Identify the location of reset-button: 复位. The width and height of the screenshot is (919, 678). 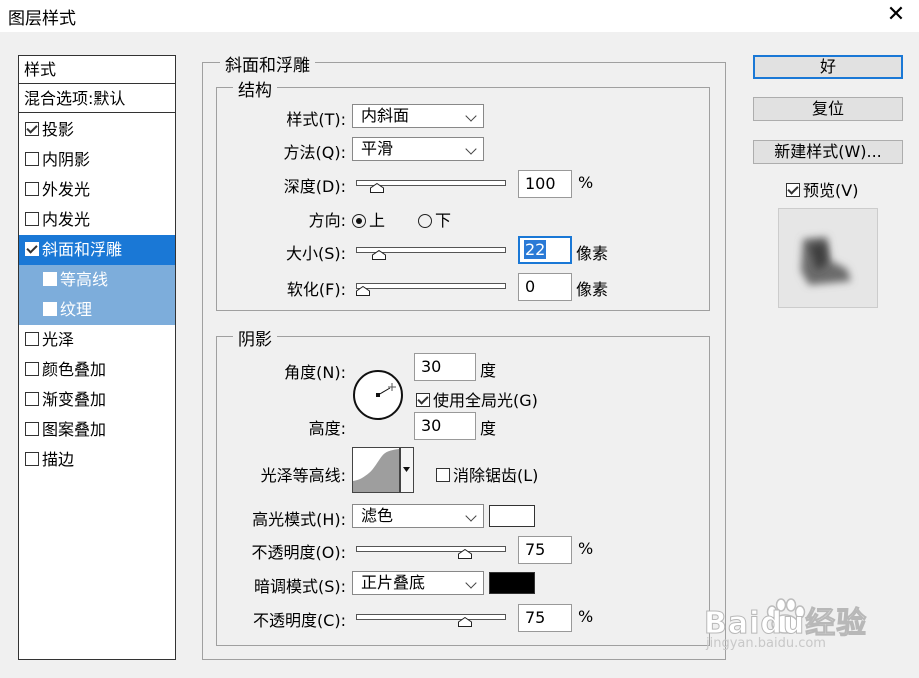
(828, 109).